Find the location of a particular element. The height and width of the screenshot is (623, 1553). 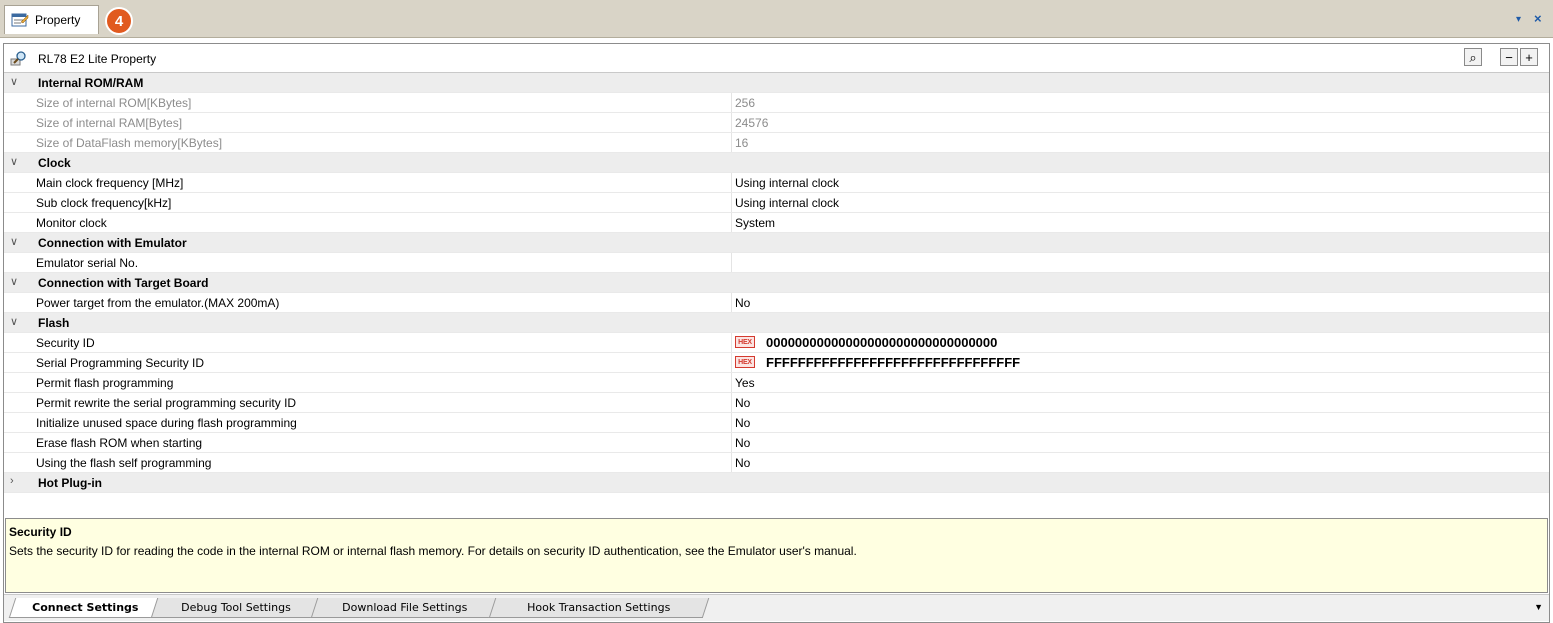

property-value-cell: HEX 00000000000000000000000000000000 is located at coordinates (1140, 342).